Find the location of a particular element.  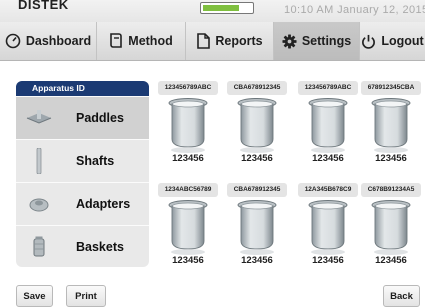

print-button: Print is located at coordinates (86, 296).